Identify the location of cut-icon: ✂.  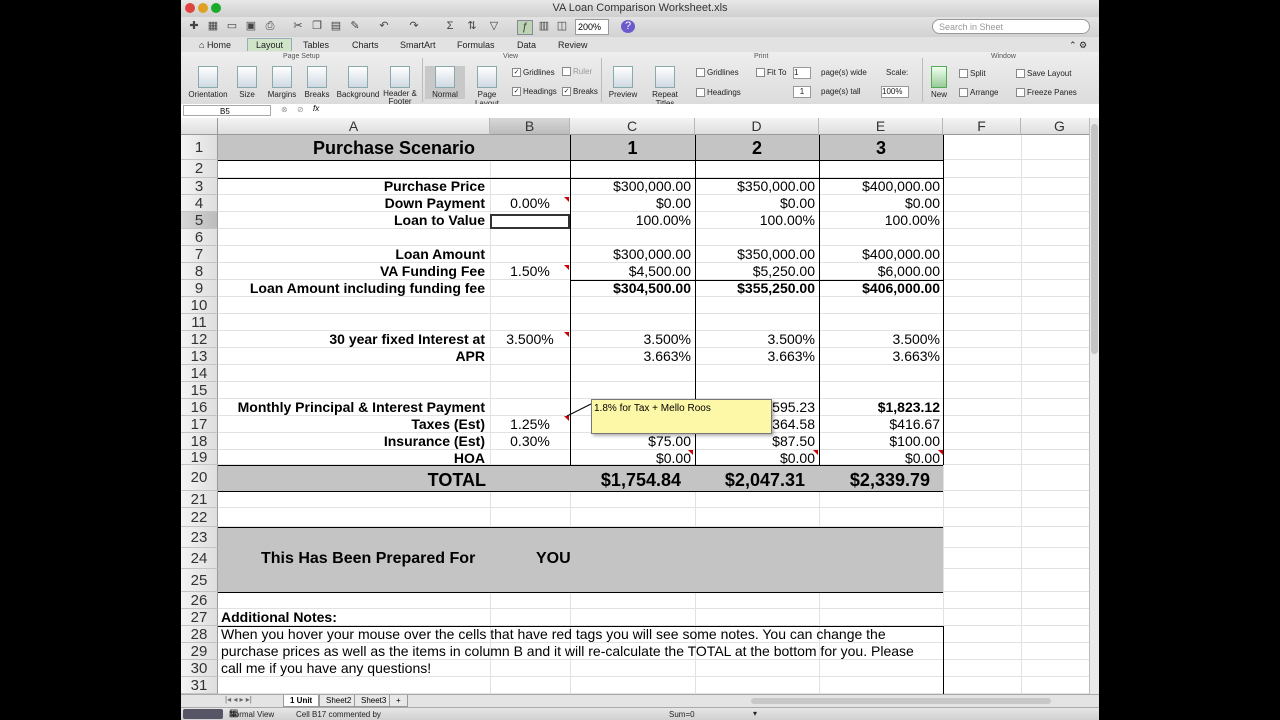
(298, 26).